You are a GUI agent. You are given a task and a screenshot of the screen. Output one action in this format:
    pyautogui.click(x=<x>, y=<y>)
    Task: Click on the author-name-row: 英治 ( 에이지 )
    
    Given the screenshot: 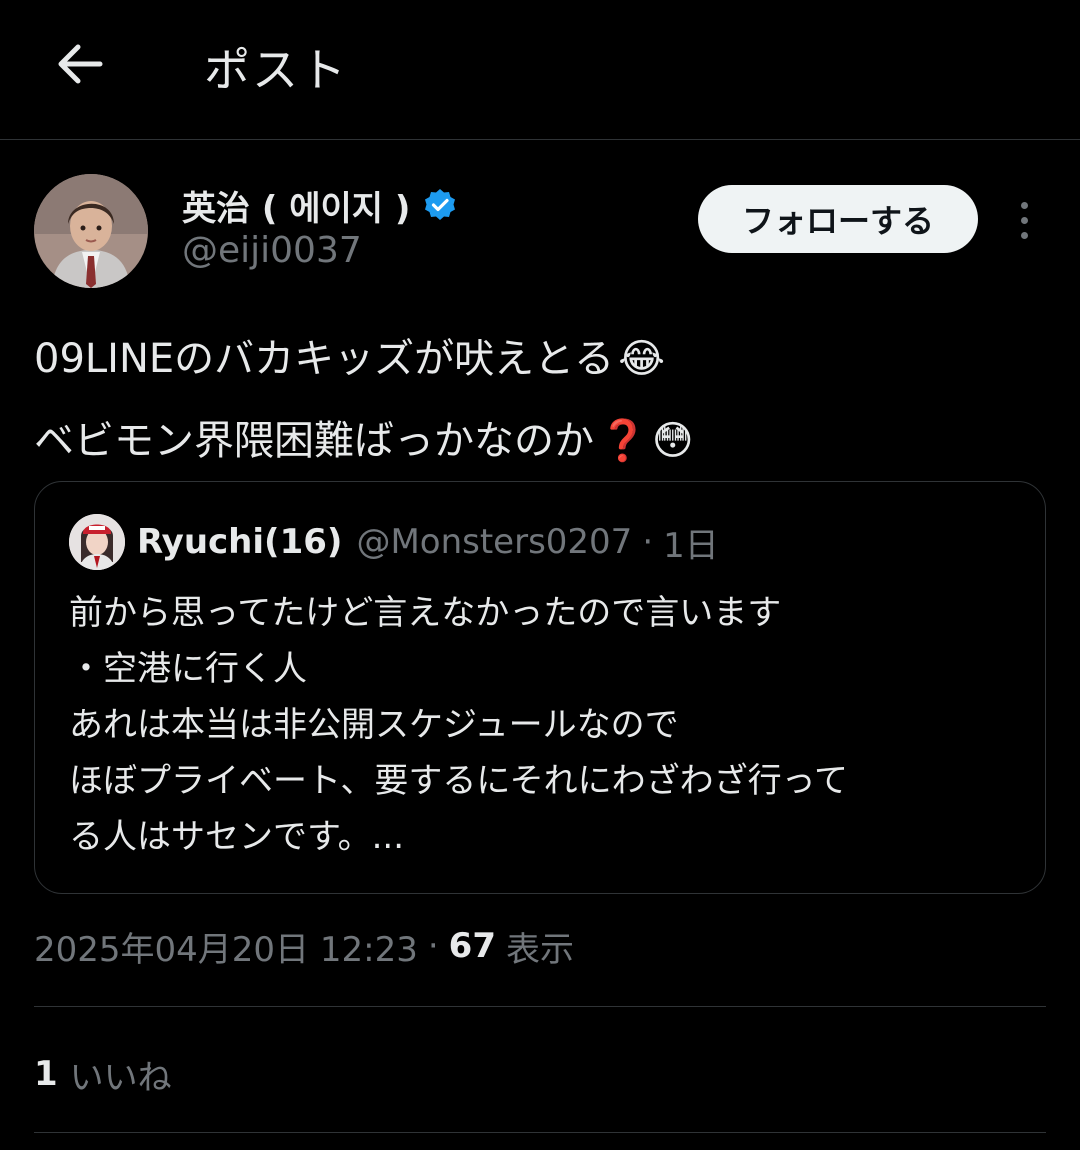 What is the action you would take?
    pyautogui.click(x=320, y=205)
    